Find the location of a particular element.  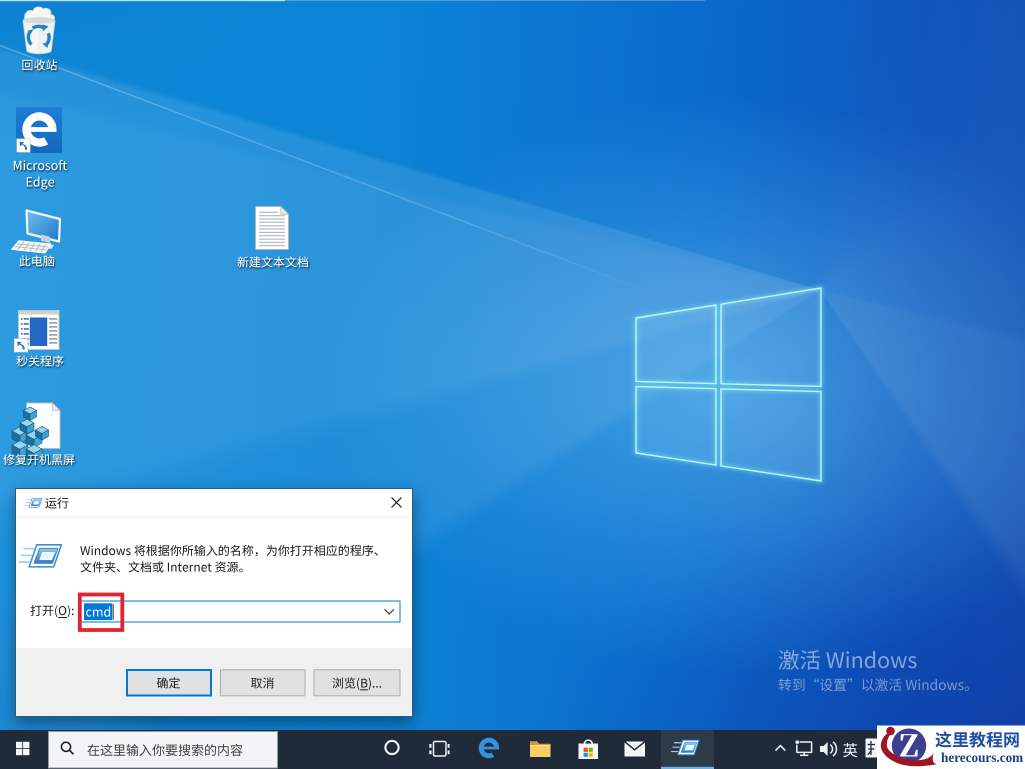

svg-text: herecours.com is located at coordinates (982, 757).